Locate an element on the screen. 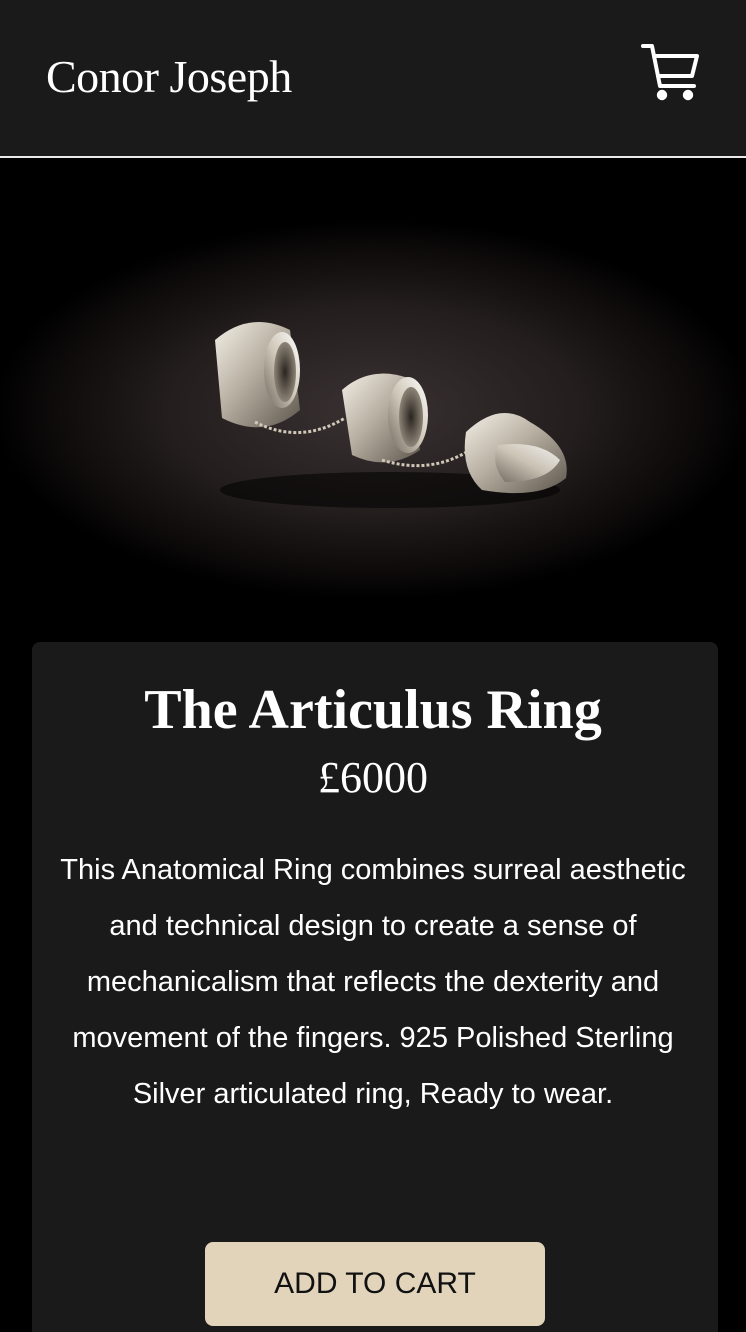 This screenshot has width=746, height=1332. site-header: Conor Joseph is located at coordinates (373, 79).